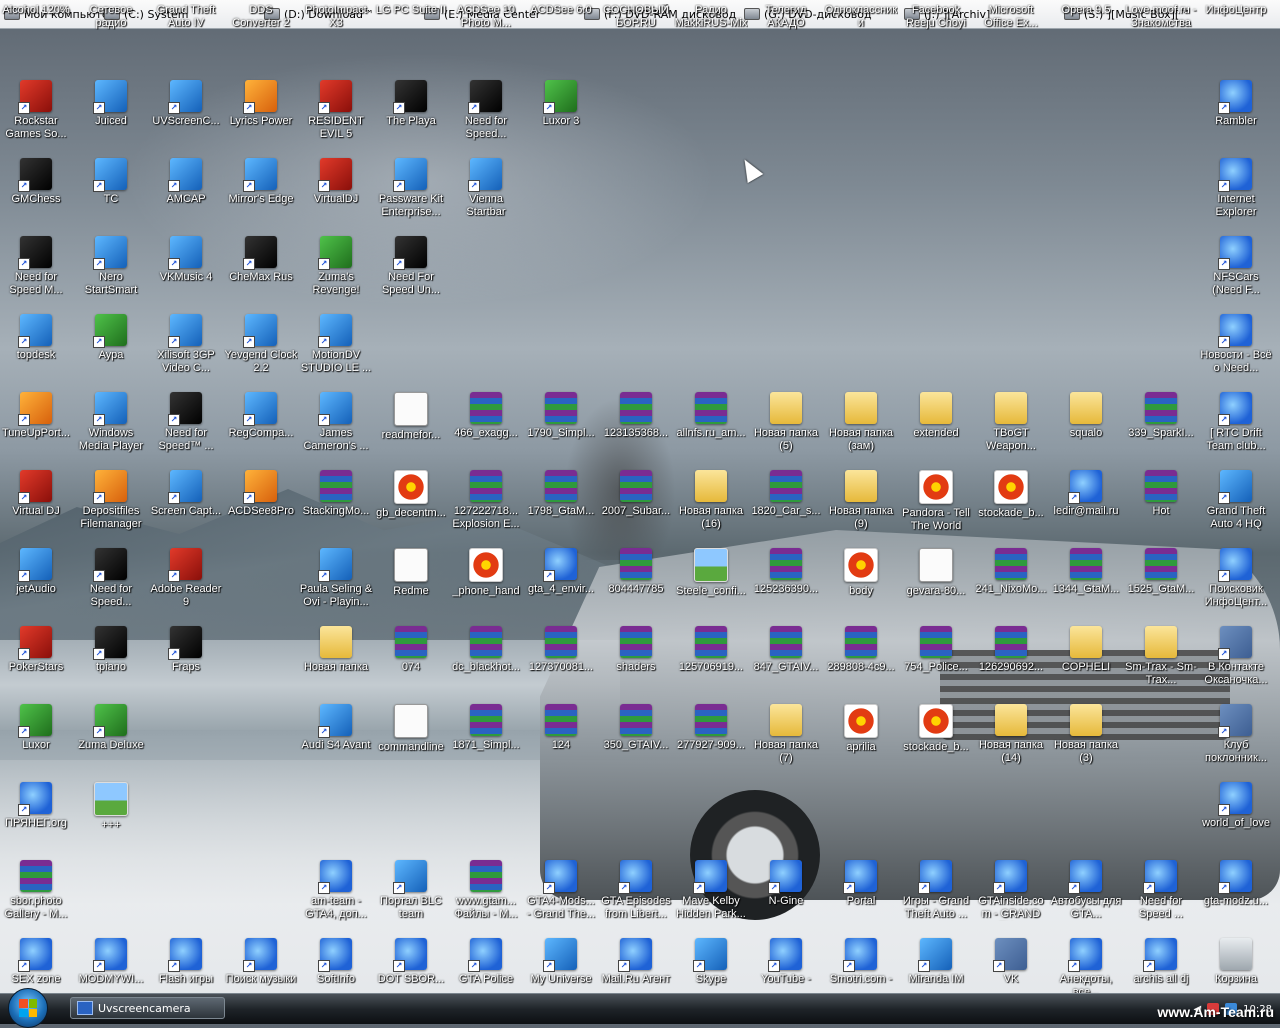 The image size is (1280, 1028). What do you see at coordinates (186, 650) in the screenshot?
I see `desktop-icon-fraps: ↗ Fraps` at bounding box center [186, 650].